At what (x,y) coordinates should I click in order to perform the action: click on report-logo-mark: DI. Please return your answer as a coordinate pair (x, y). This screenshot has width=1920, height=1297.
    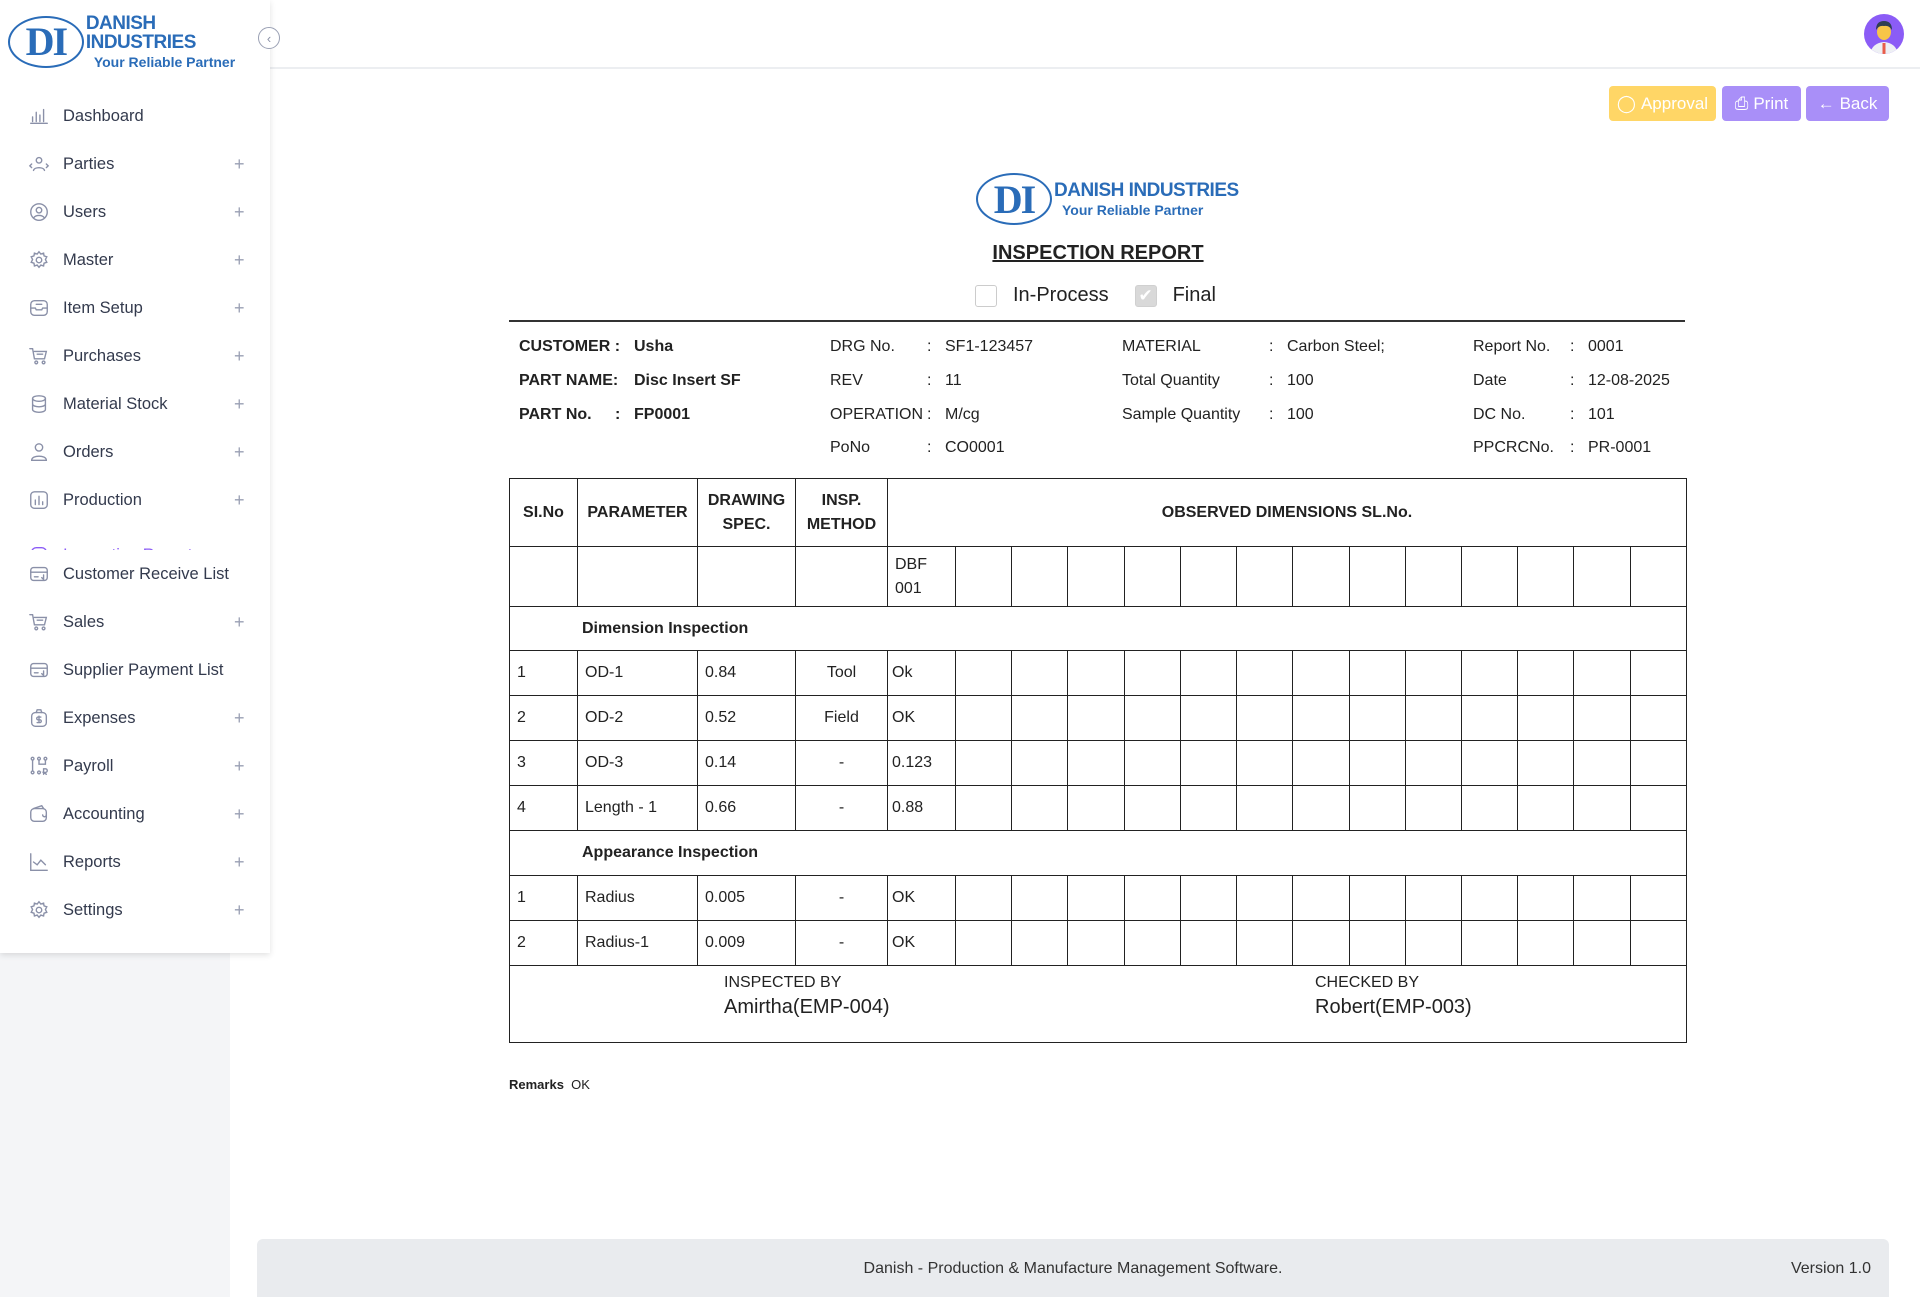
    Looking at the image, I should click on (1014, 199).